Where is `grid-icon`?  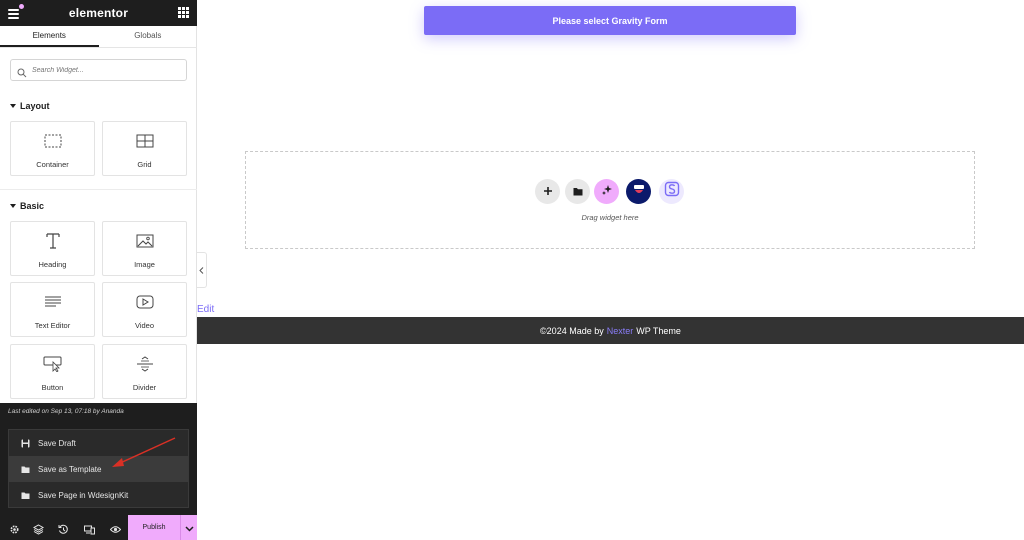
grid-icon is located at coordinates (144, 141).